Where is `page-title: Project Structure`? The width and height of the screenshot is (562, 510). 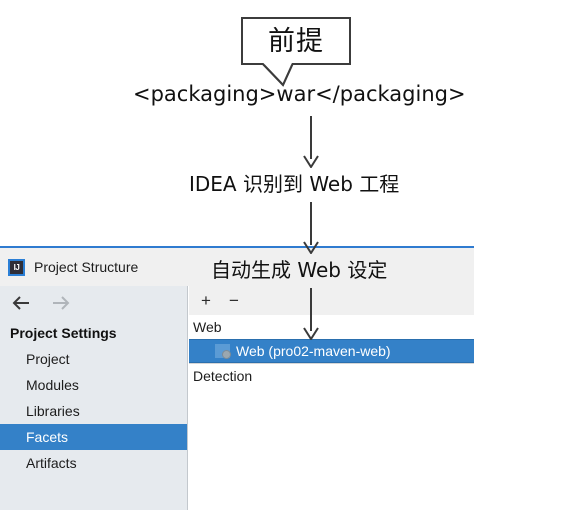
page-title: Project Structure is located at coordinates (86, 267).